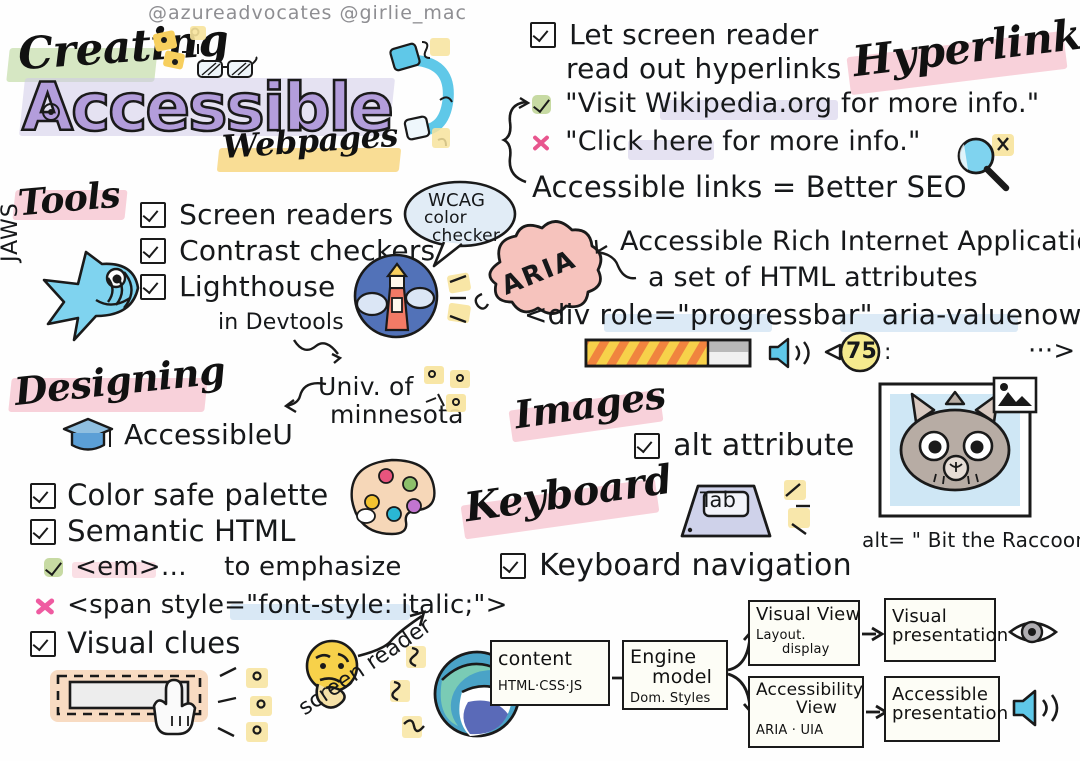 The width and height of the screenshot is (1080, 761). I want to click on flow-node-visual-presentation-title2: presentation, so click(950, 635).